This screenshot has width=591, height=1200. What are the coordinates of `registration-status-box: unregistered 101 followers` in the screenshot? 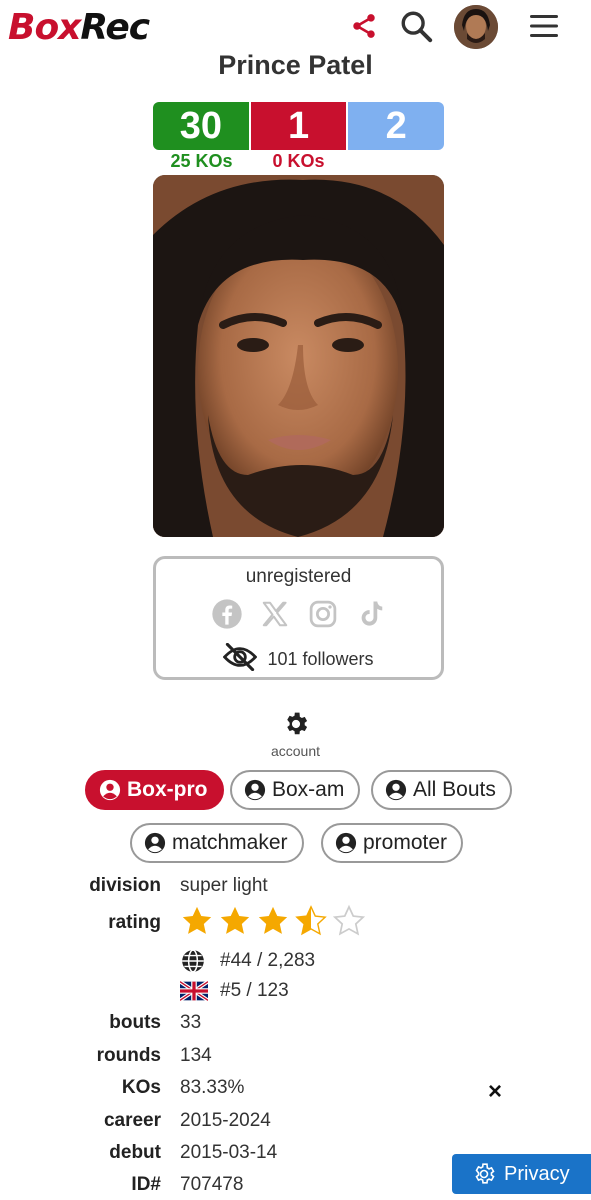 It's located at (298, 618).